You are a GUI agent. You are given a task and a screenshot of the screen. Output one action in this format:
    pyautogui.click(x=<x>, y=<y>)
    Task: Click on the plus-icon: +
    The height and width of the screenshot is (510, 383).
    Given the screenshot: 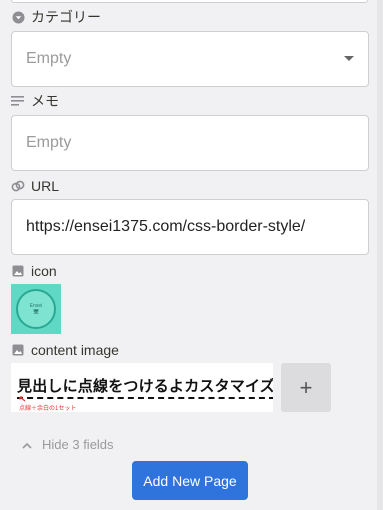 What is the action you would take?
    pyautogui.click(x=306, y=387)
    